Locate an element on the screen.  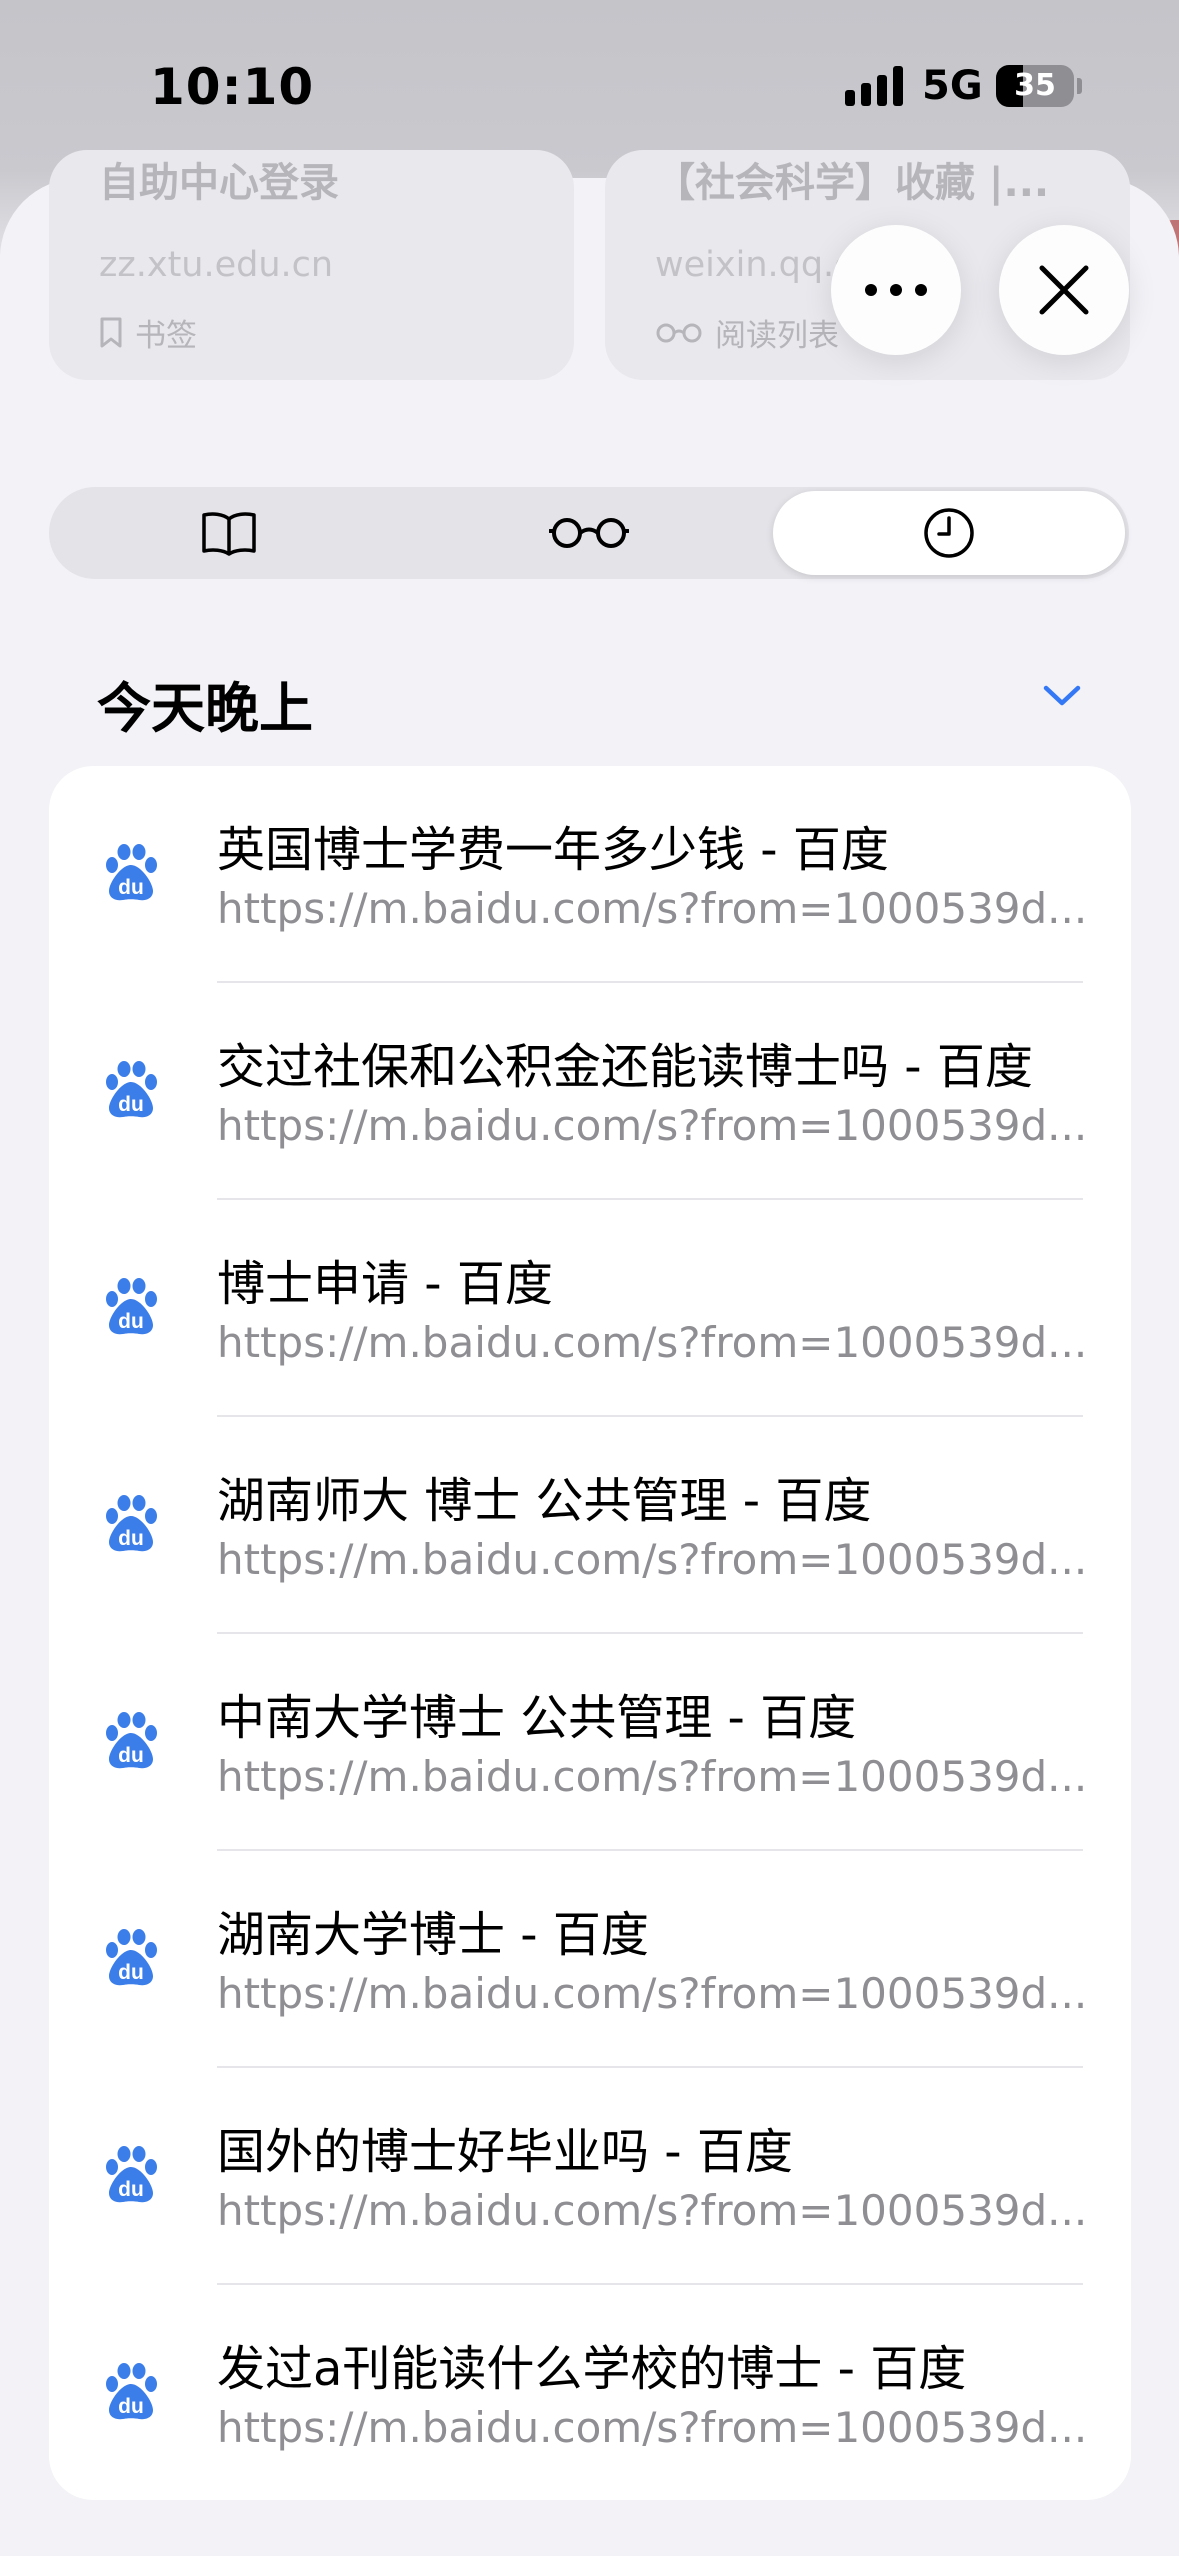
card-tag-label: 书签 is located at coordinates (166, 336).